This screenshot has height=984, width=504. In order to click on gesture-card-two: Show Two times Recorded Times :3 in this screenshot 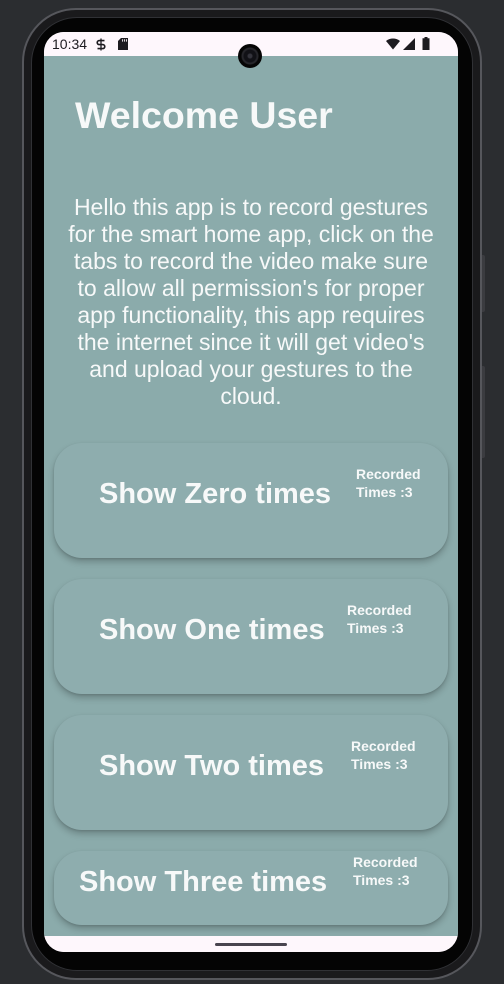, I will do `click(251, 772)`.